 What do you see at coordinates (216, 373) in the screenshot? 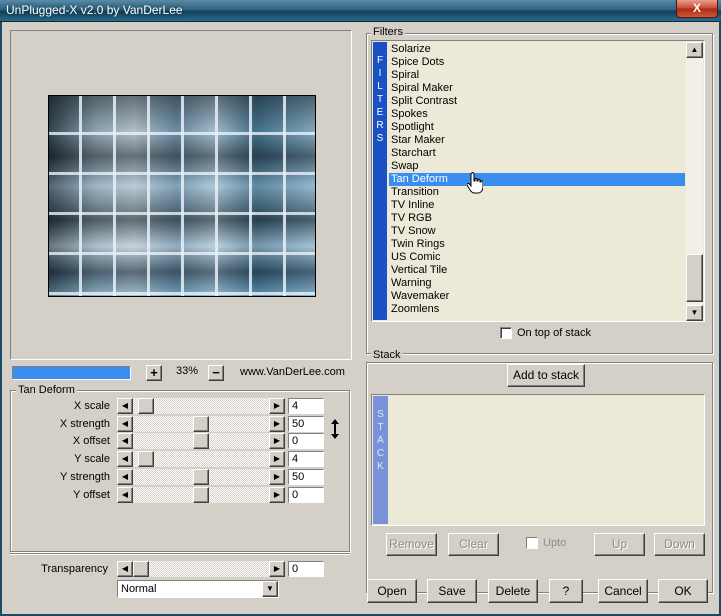
I see `zoom-out-button: −` at bounding box center [216, 373].